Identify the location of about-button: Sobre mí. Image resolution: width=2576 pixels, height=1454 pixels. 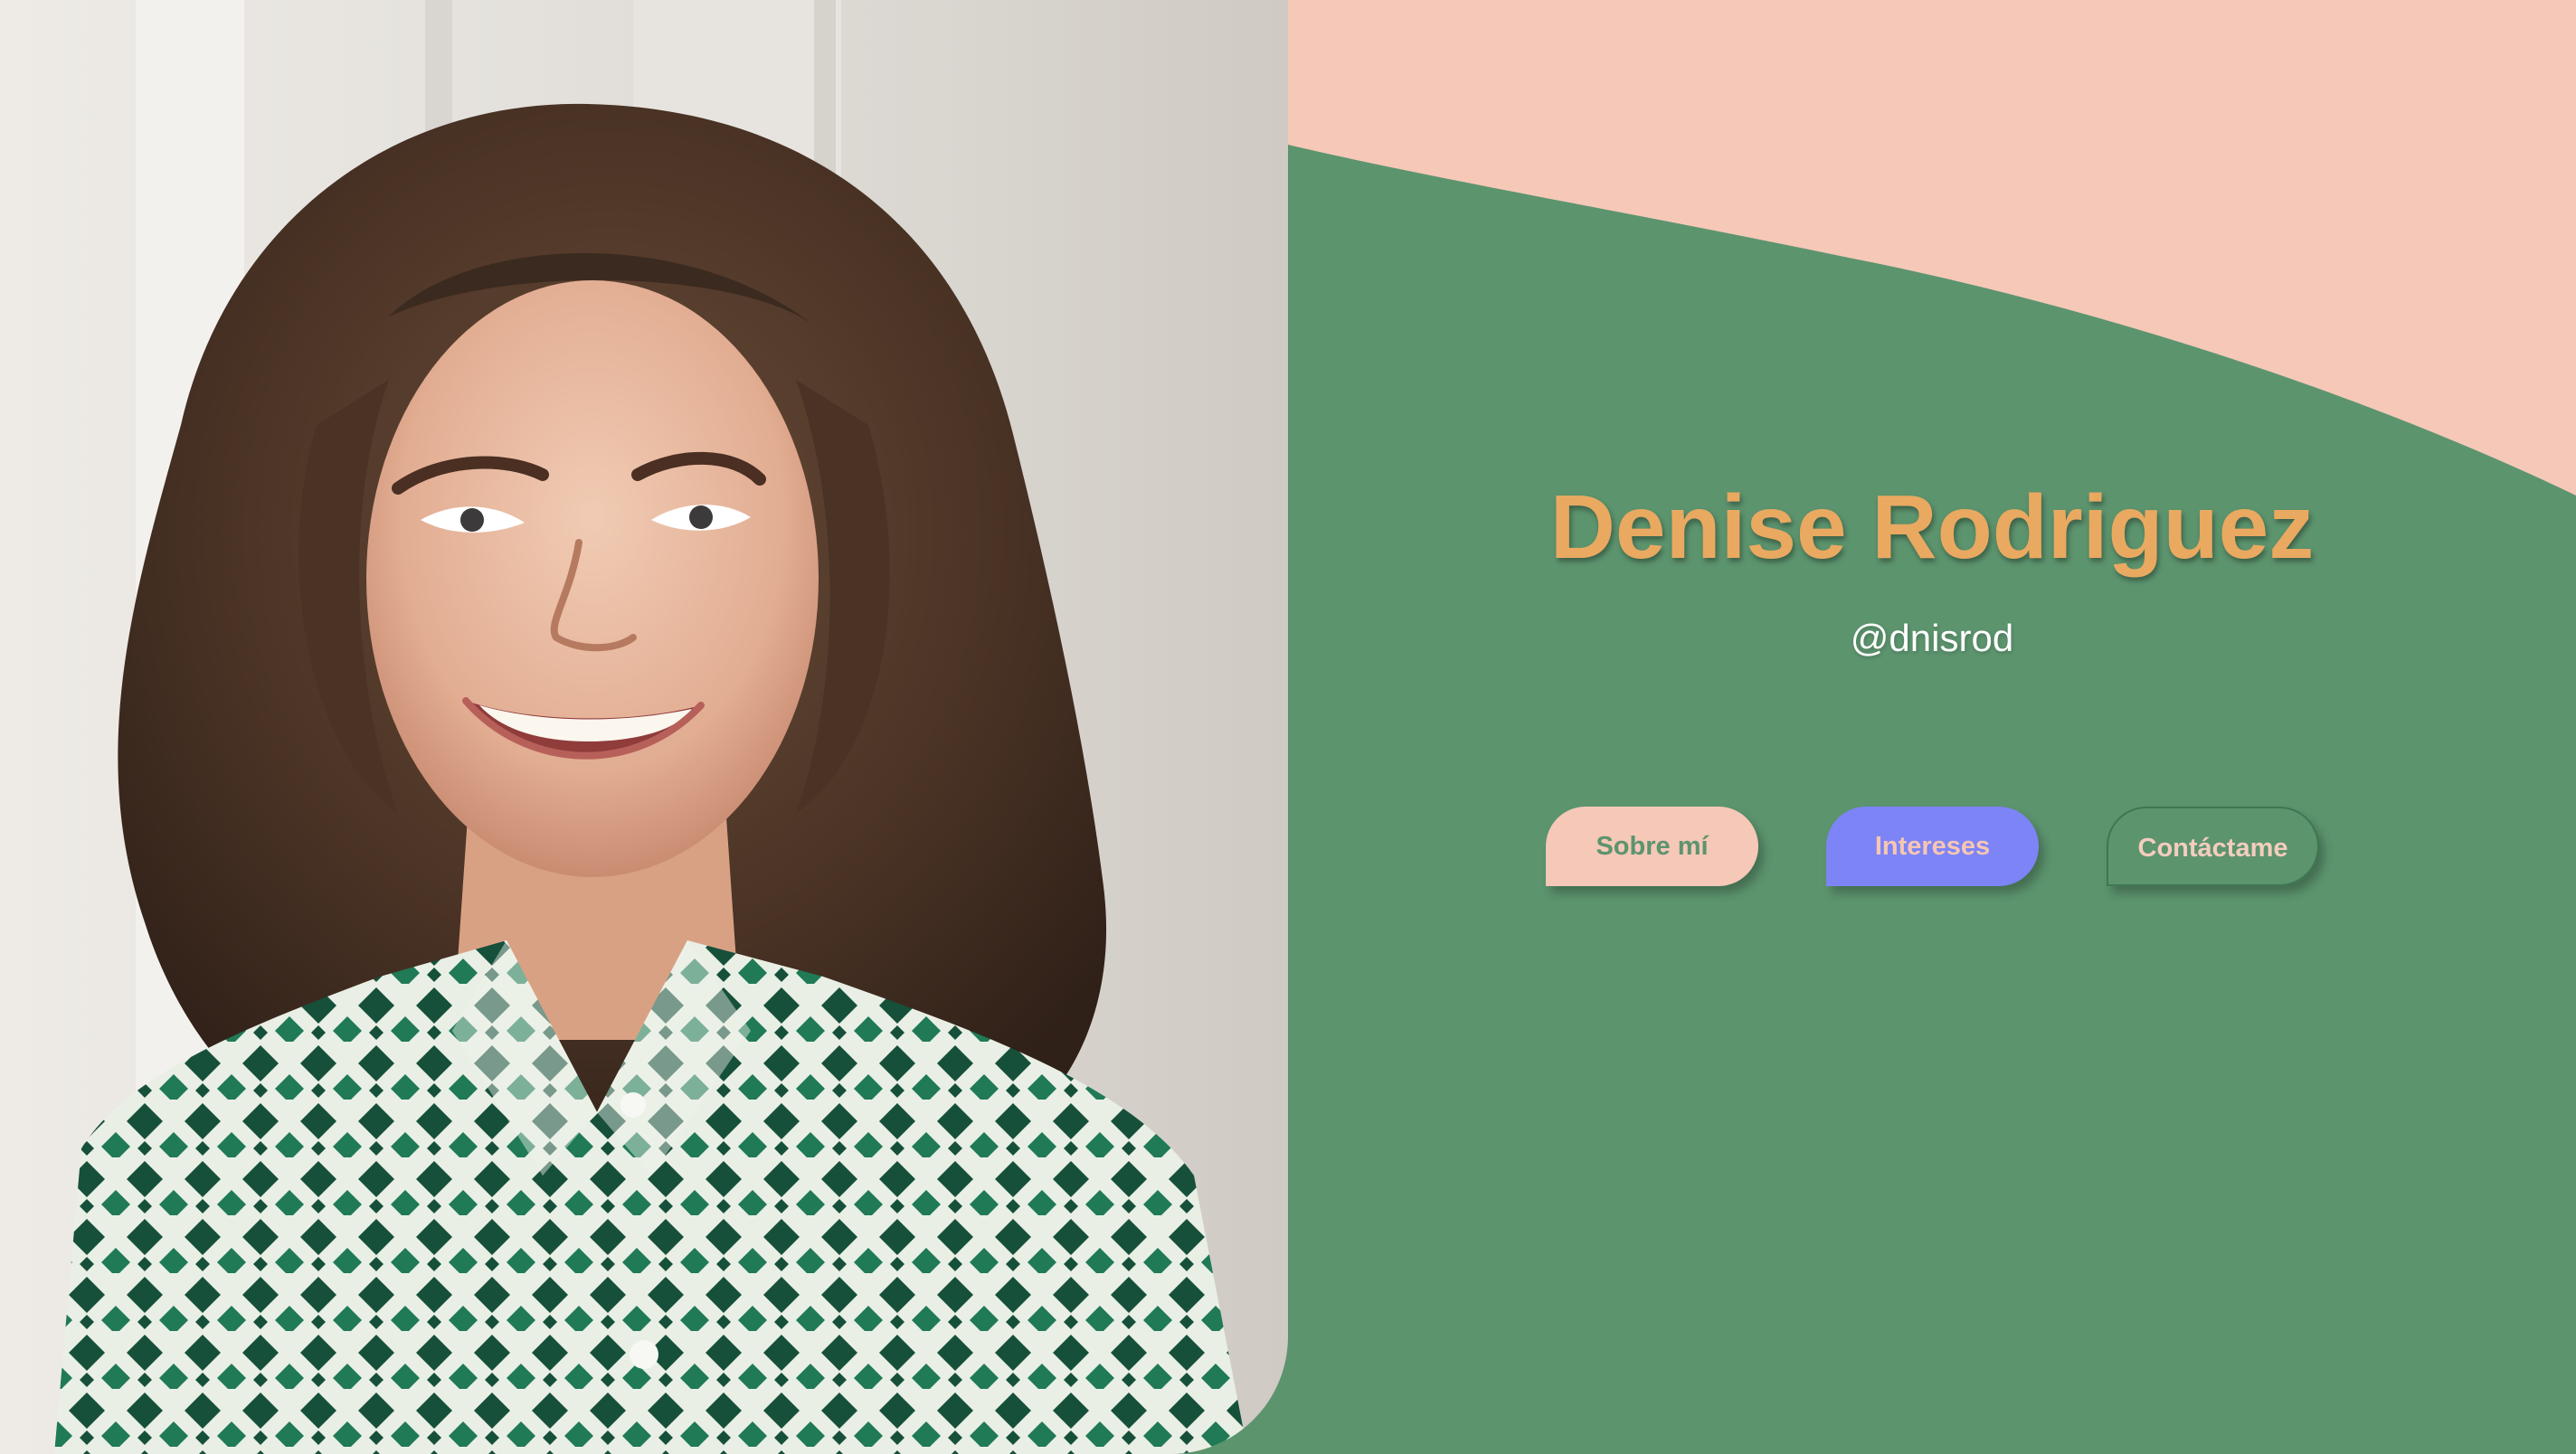
(1652, 846).